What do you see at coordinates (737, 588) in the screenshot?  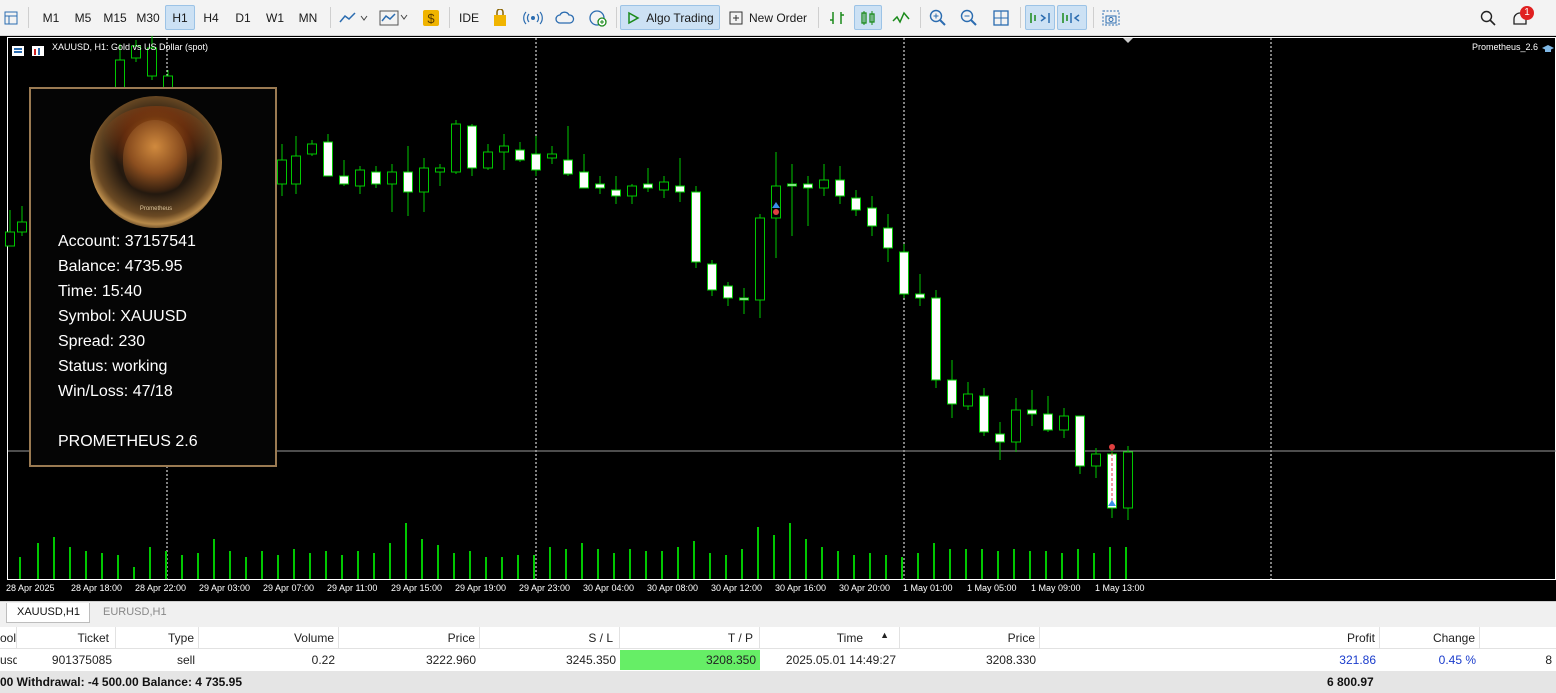 I see `time-axis-label: 30 Apr 12:00` at bounding box center [737, 588].